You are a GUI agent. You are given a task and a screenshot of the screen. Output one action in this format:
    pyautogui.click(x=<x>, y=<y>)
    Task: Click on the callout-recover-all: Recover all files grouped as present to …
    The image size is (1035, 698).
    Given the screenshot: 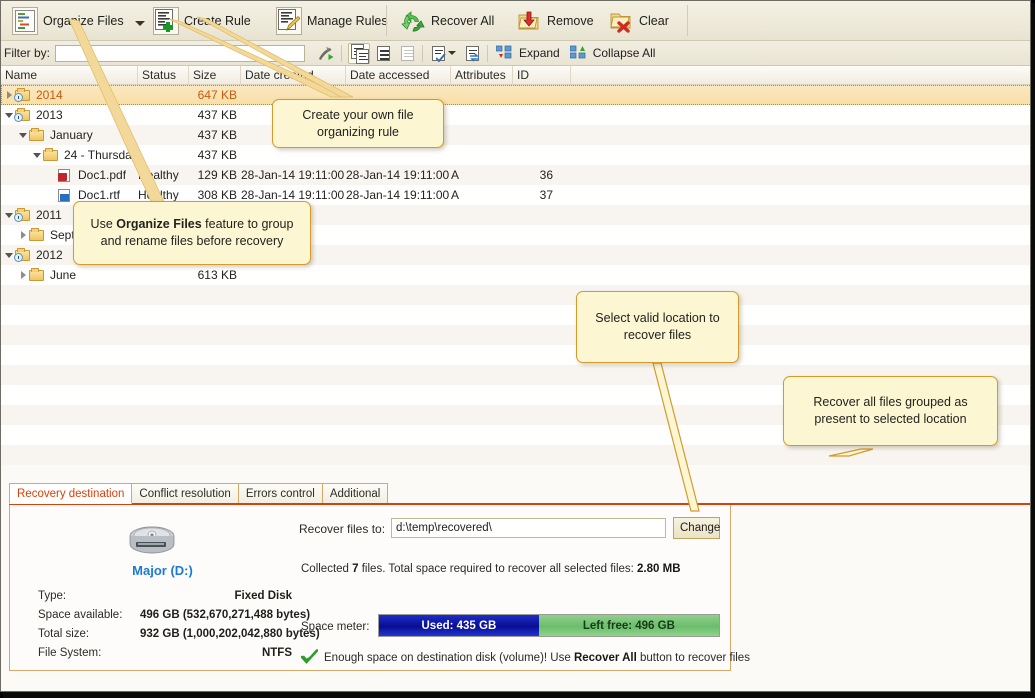 What is the action you would take?
    pyautogui.click(x=890, y=411)
    